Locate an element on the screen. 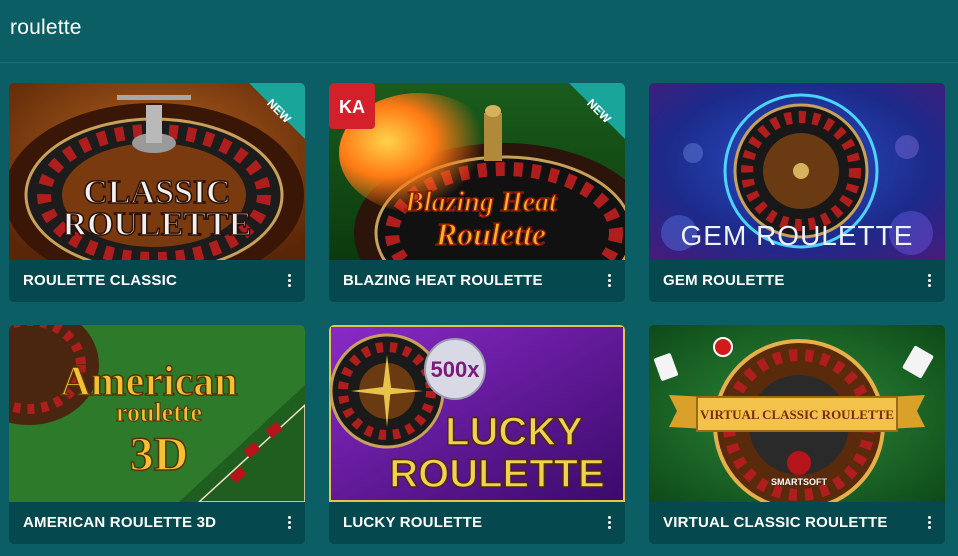 The height and width of the screenshot is (556, 958). game-title: GEM ROULETTE is located at coordinates (724, 280).